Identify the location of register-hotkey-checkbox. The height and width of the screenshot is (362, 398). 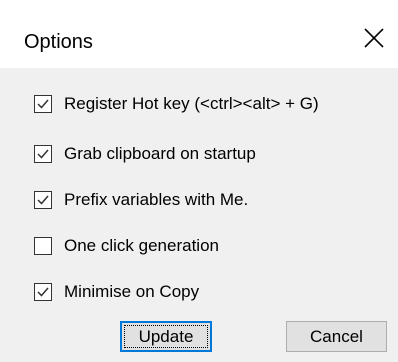
(43, 104).